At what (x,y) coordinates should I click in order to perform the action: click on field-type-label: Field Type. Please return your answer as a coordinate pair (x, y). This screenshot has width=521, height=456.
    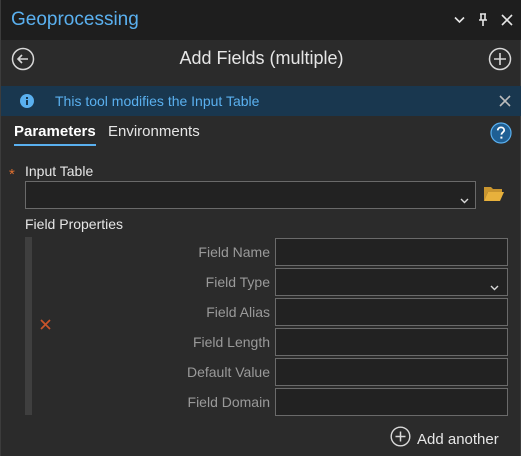
    Looking at the image, I should click on (237, 282).